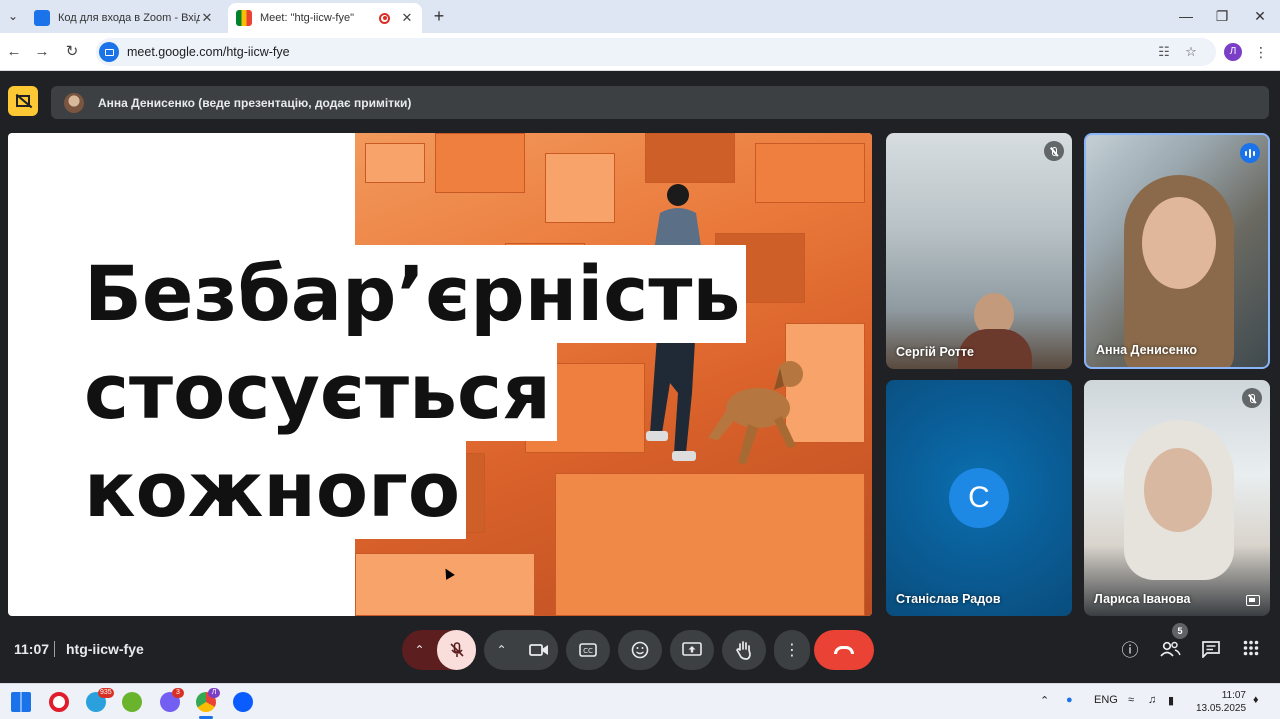 The width and height of the screenshot is (1280, 719). Describe the element at coordinates (501, 650) in the screenshot. I see `camera-options-chevron-icon: ⌃` at that location.